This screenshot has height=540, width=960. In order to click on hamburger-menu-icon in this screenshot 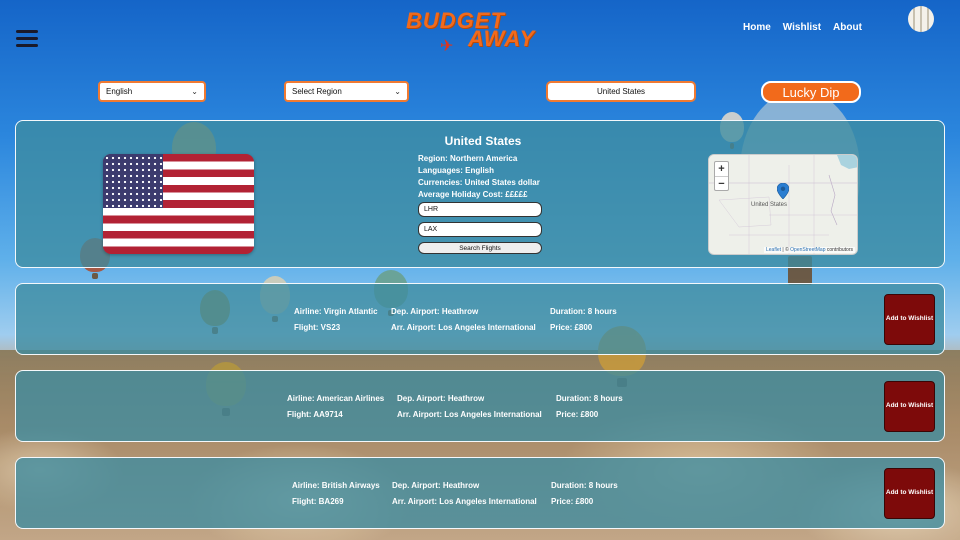, I will do `click(27, 39)`.